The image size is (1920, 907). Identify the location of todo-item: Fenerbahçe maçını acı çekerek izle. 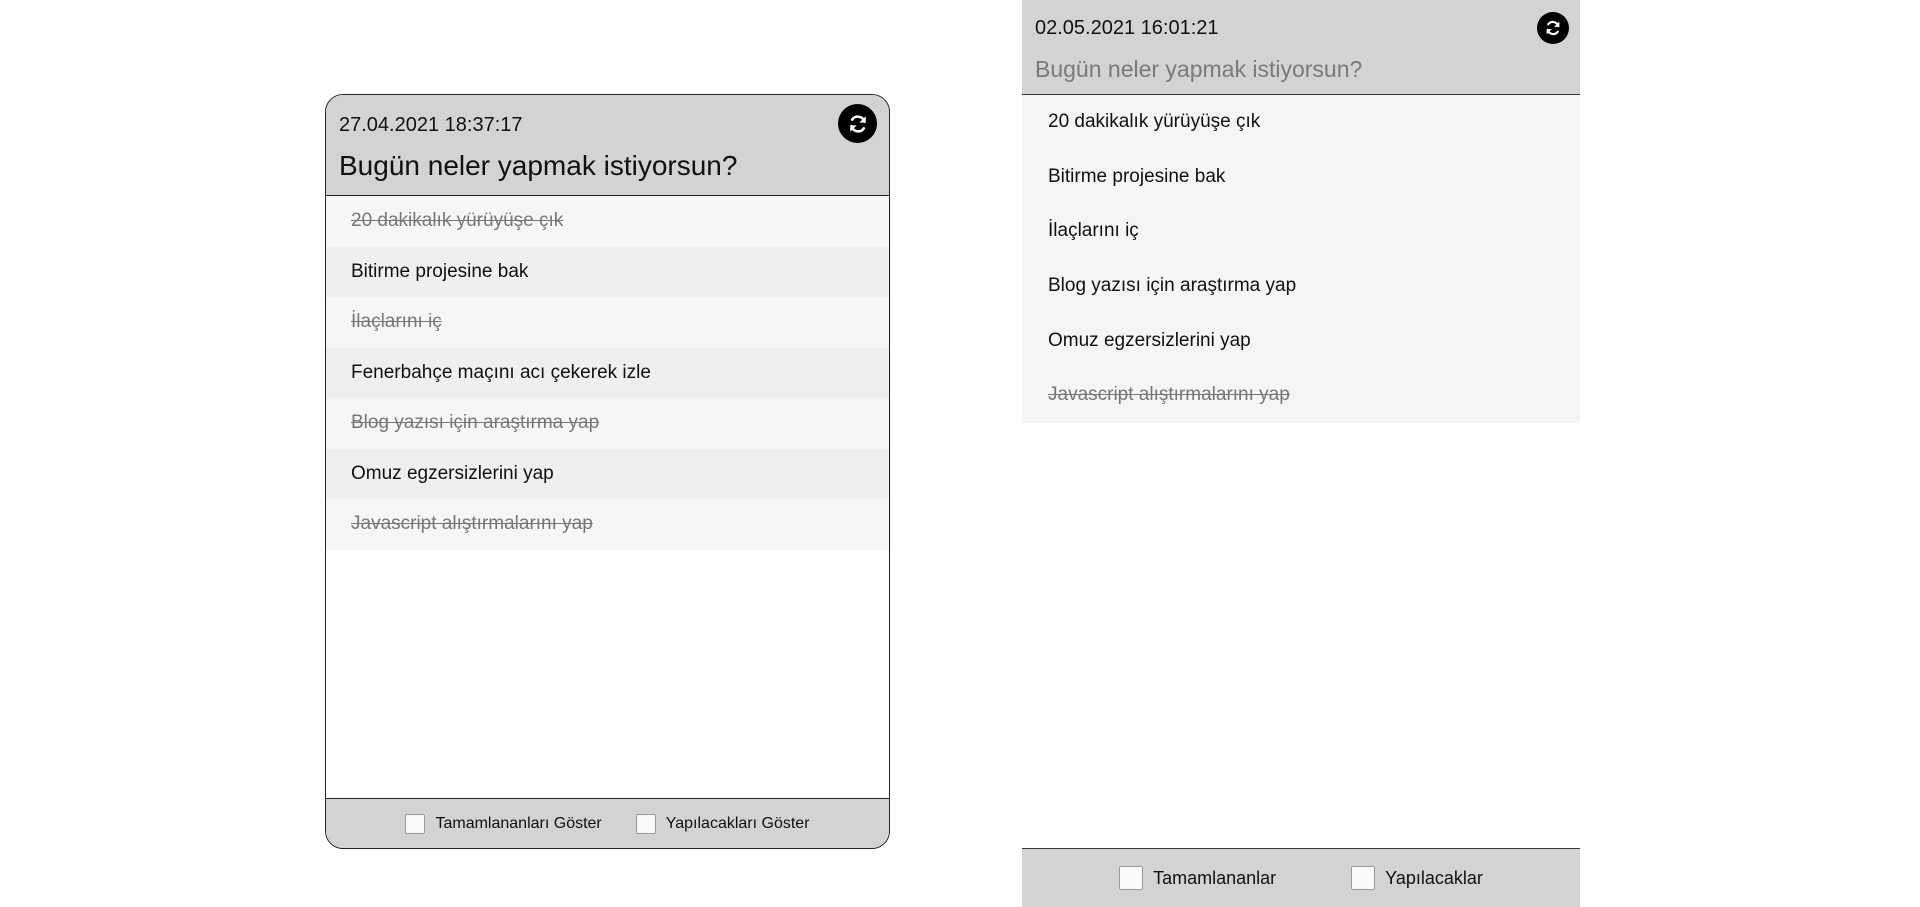
(607, 372).